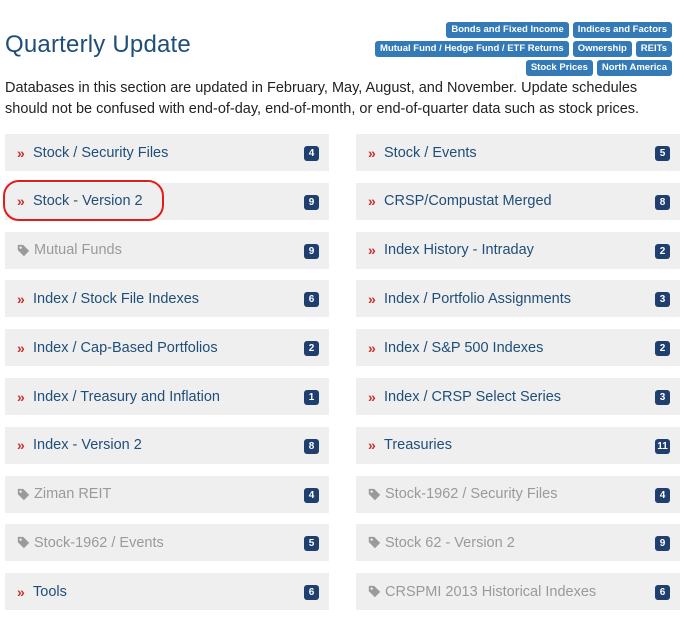  I want to click on database-item-label: Stock - Version 2, so click(88, 201).